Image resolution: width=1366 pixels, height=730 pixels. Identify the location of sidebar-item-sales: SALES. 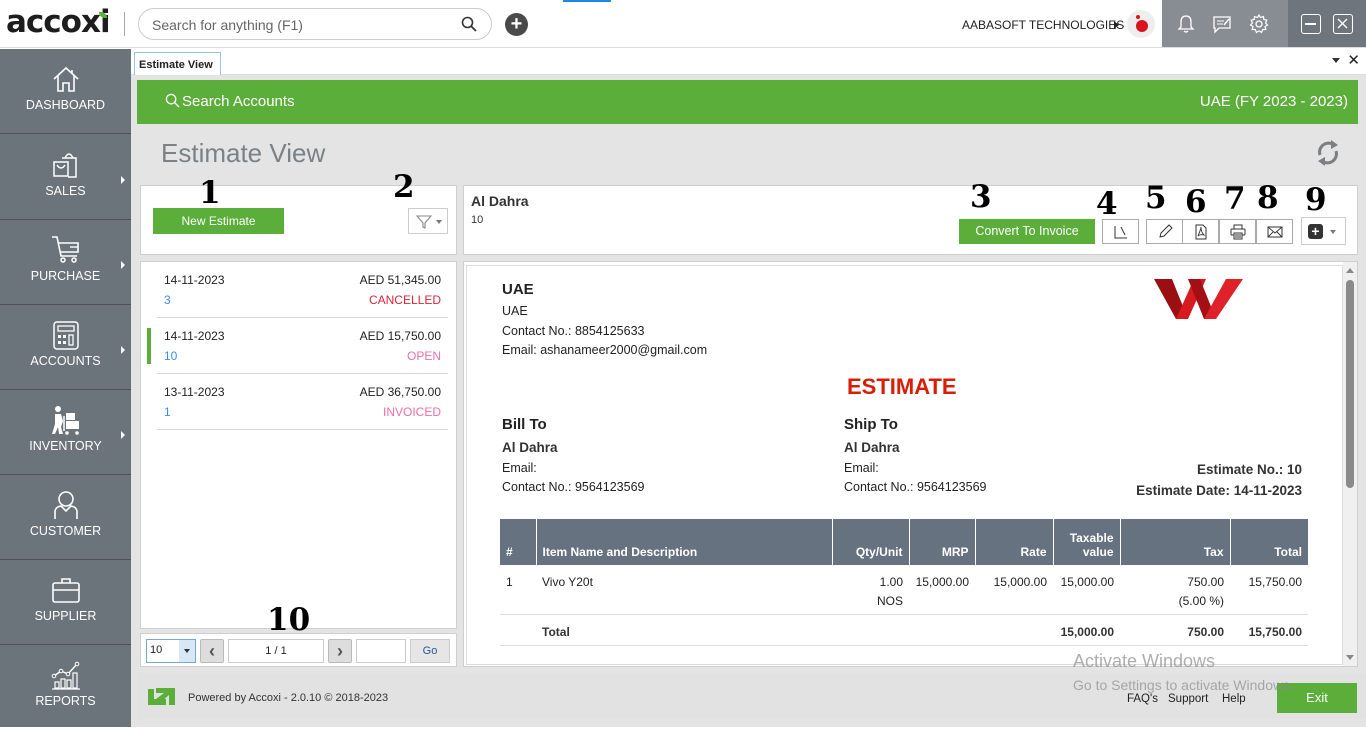
(65, 177).